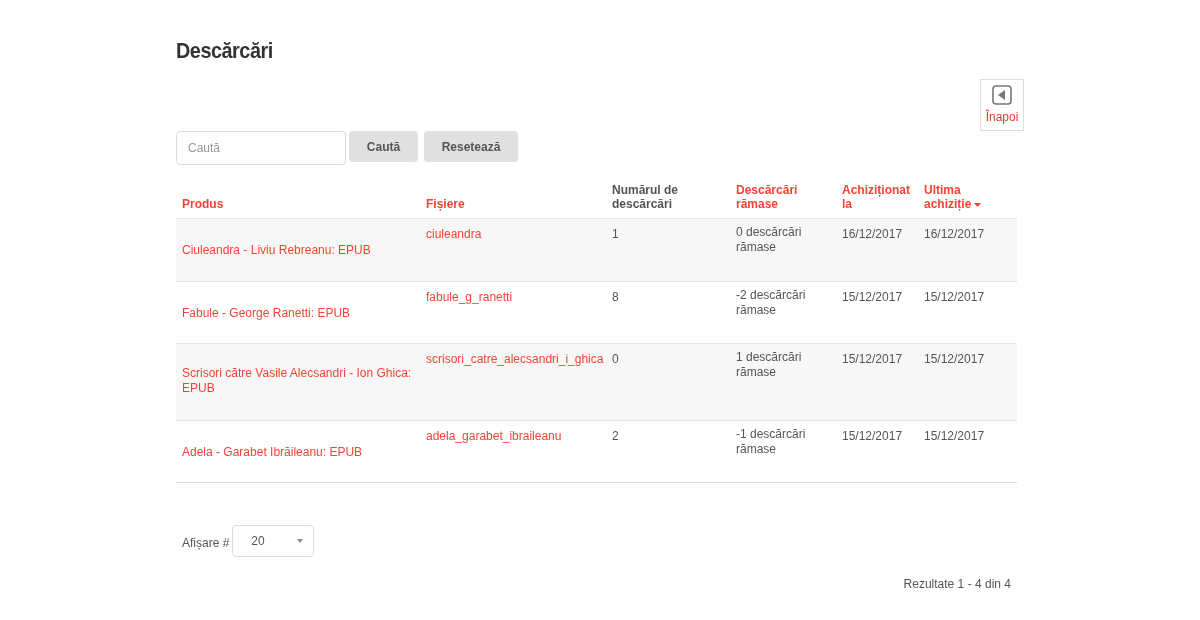 The height and width of the screenshot is (620, 1200). I want to click on table-cell: 2, so click(615, 436).